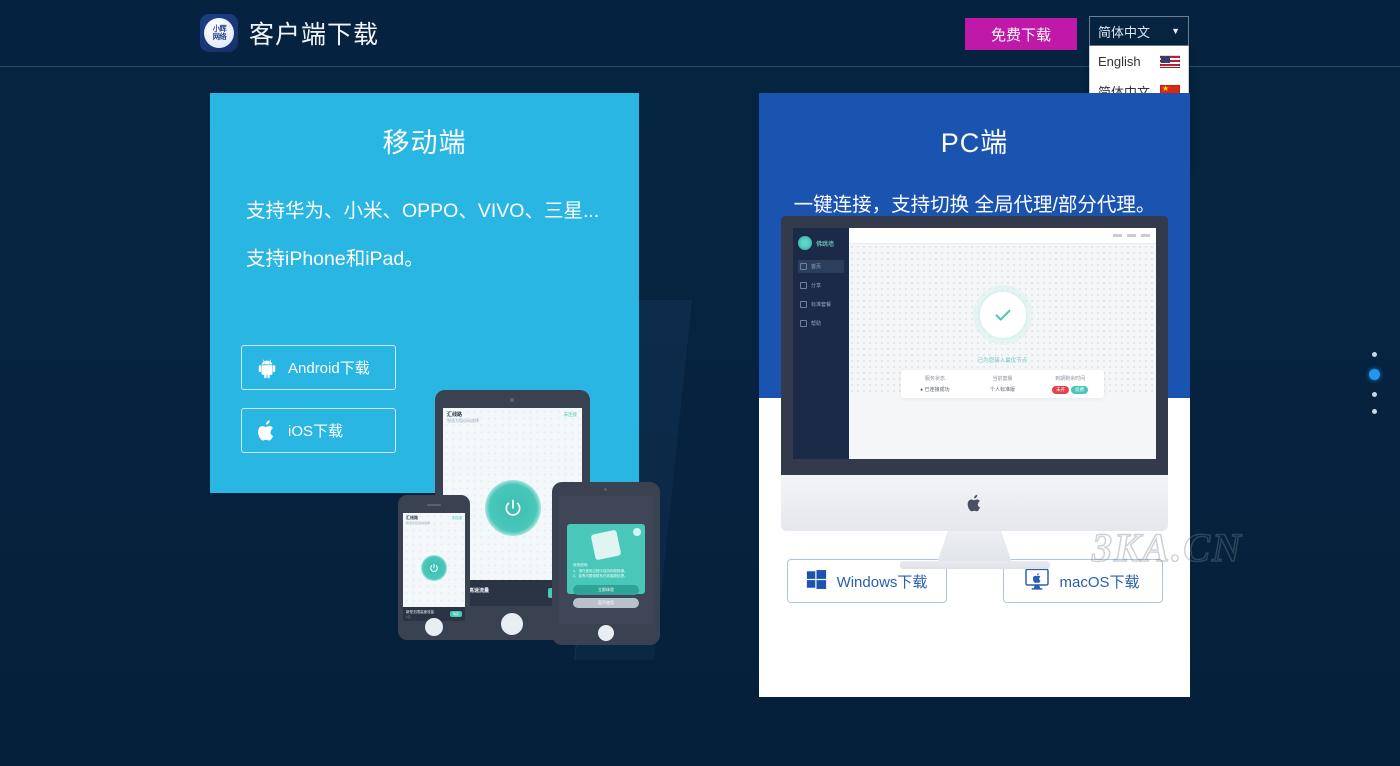 The height and width of the screenshot is (766, 1400). What do you see at coordinates (816, 581) in the screenshot?
I see `windows-icon` at bounding box center [816, 581].